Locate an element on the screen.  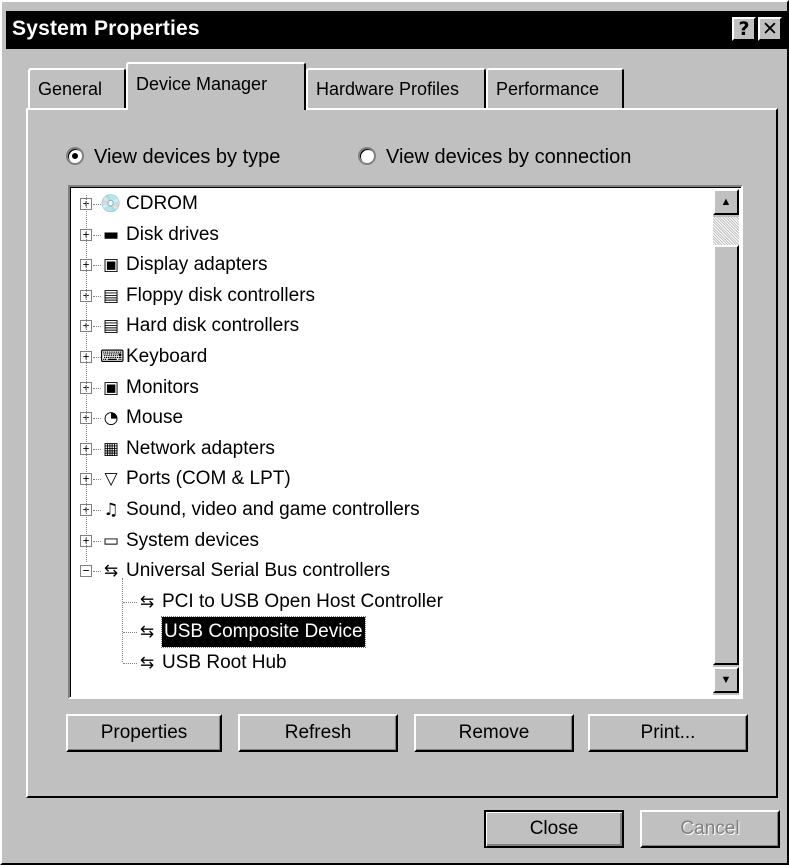
cancel-button: Cancel is located at coordinates (710, 829).